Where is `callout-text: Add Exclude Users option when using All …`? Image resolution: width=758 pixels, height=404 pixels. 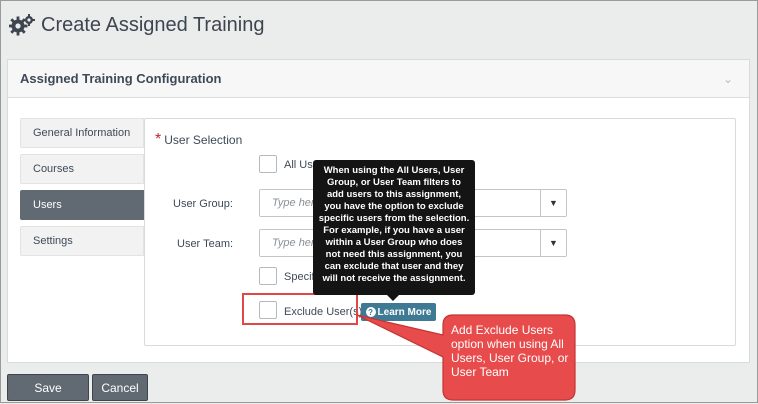 callout-text: Add Exclude Users option when using All … is located at coordinates (510, 351).